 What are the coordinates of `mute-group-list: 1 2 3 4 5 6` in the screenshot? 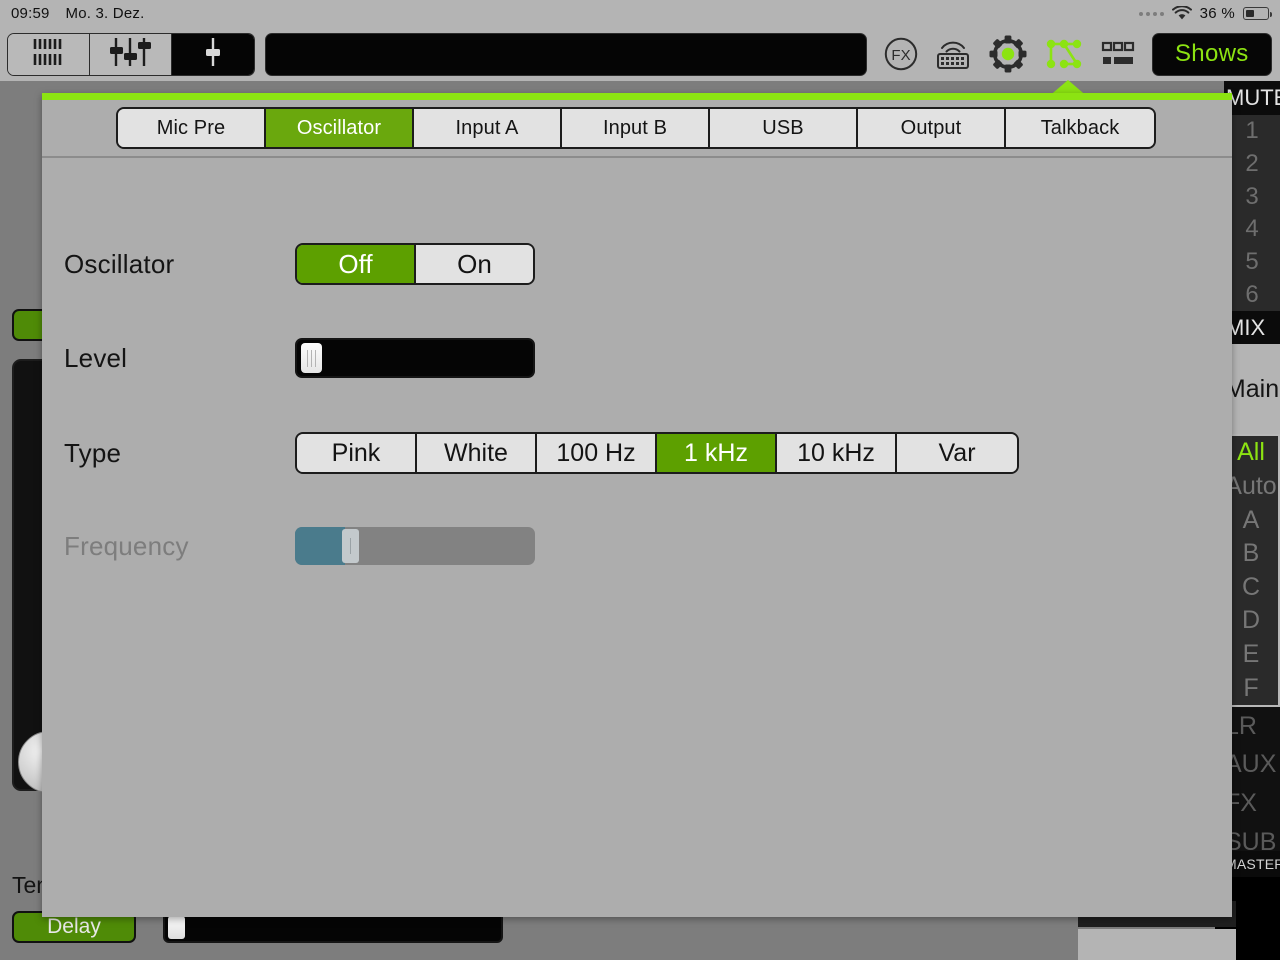 It's located at (1252, 213).